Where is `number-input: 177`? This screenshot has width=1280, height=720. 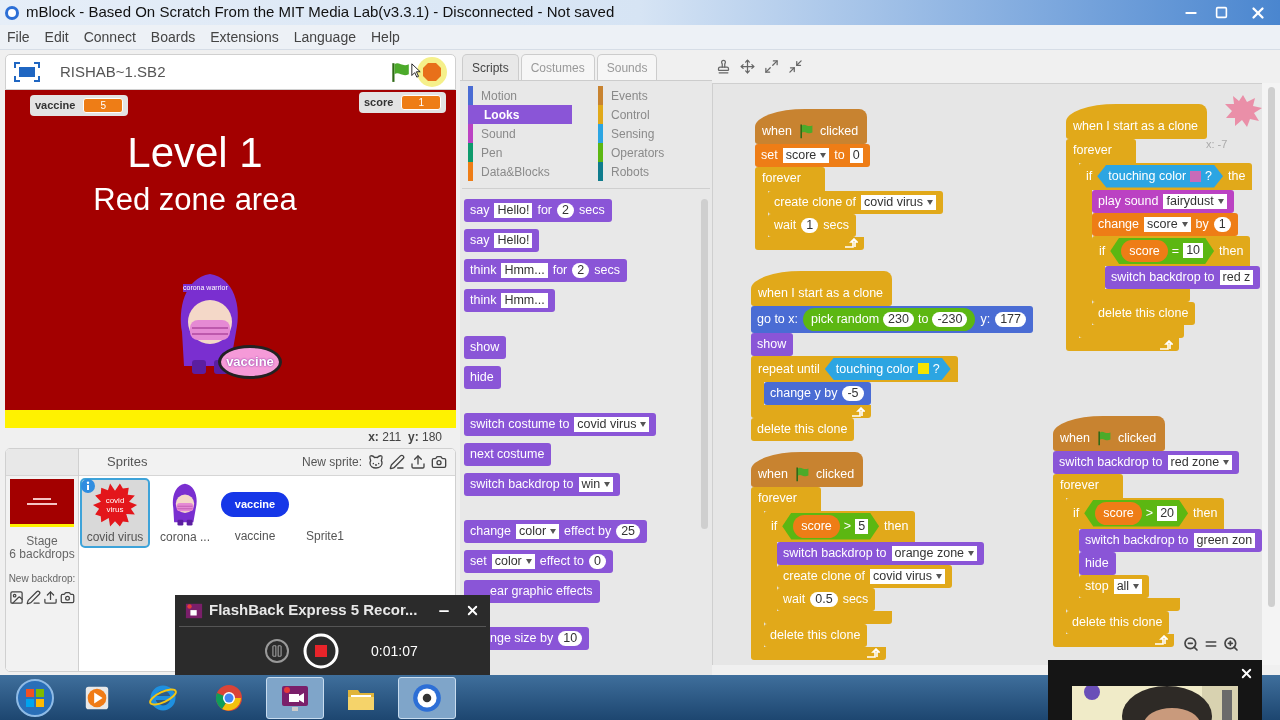 number-input: 177 is located at coordinates (1010, 319).